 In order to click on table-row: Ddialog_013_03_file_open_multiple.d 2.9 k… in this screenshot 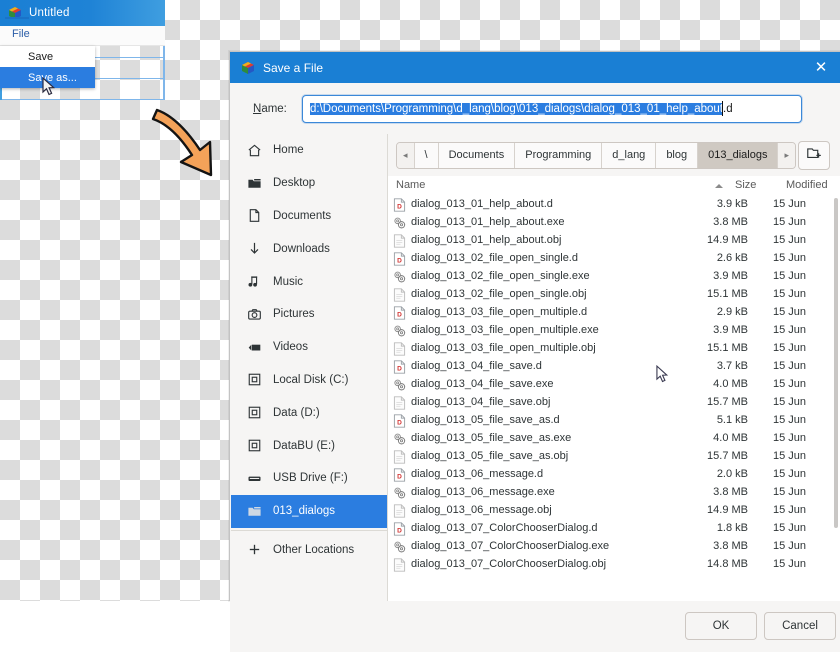, I will do `click(614, 313)`.